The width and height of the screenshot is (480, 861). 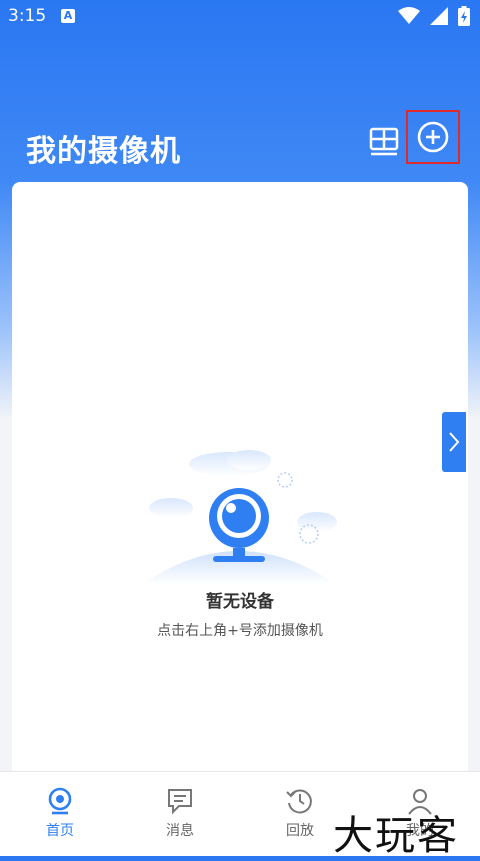 What do you see at coordinates (240, 631) in the screenshot?
I see `empty-state-hint: 点击右上角+号添加摄像机` at bounding box center [240, 631].